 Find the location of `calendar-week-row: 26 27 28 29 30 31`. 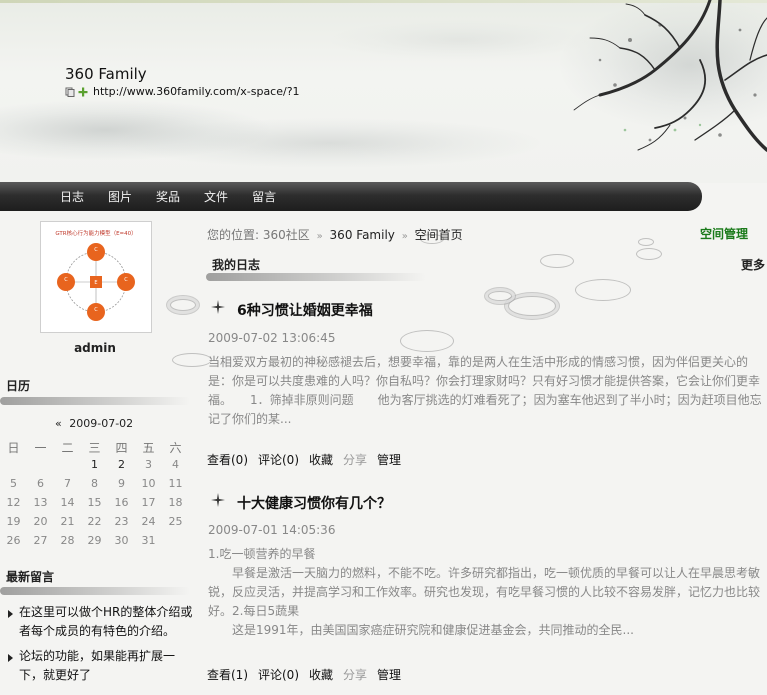

calendar-week-row: 26 27 28 29 30 31 is located at coordinates (95, 543).